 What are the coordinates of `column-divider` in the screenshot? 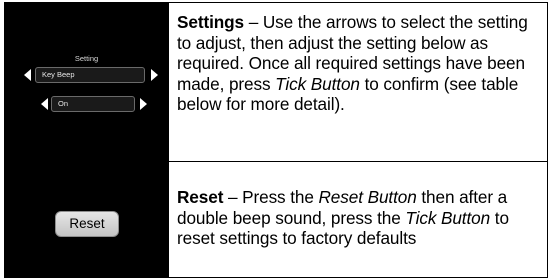 It's located at (168, 140).